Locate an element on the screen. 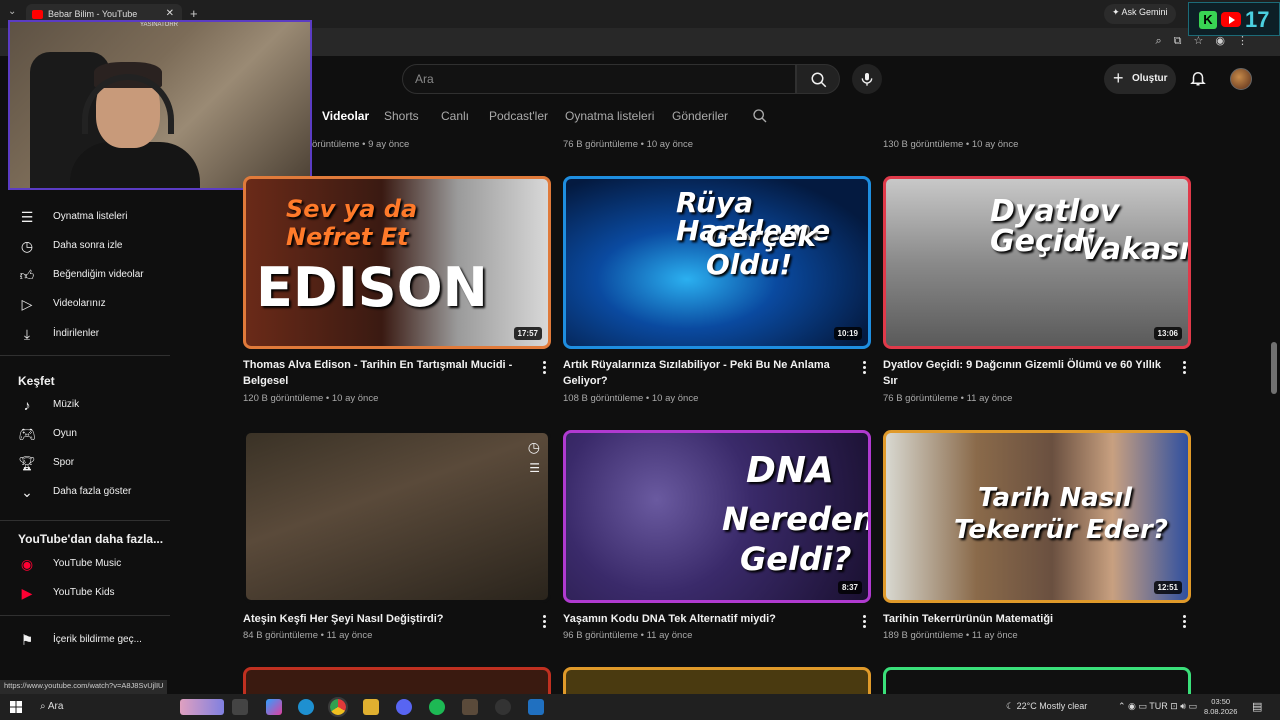 The image size is (1280, 720). taskbar-search: ⌕ Ara is located at coordinates (51, 706).